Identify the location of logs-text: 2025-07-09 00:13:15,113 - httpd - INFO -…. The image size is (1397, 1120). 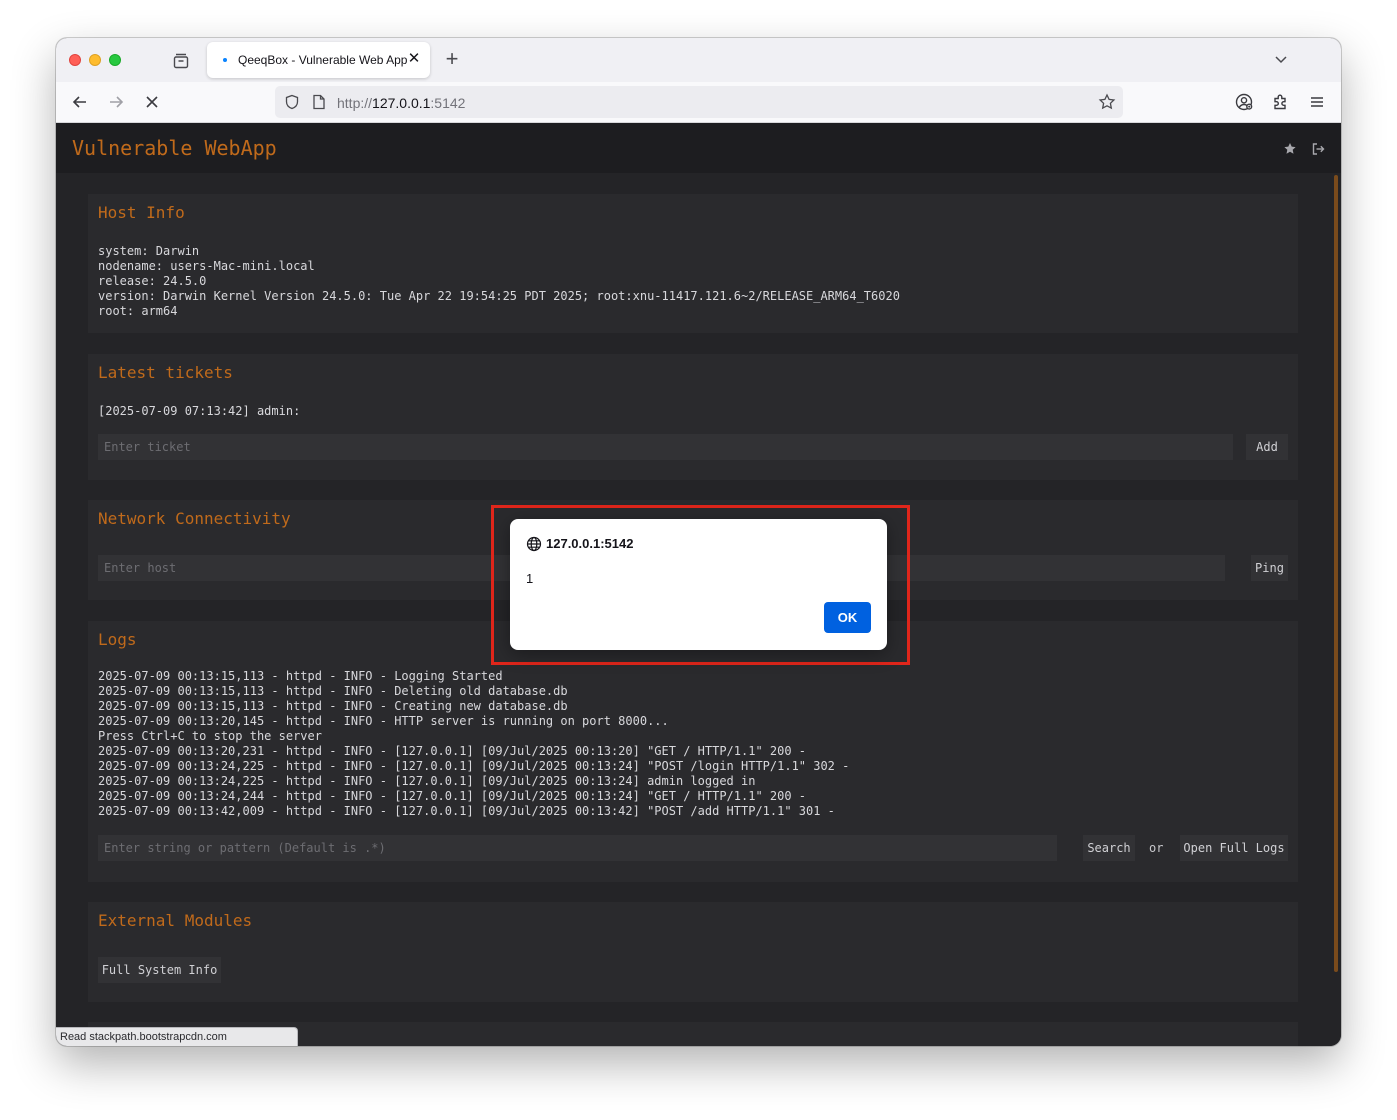
(473, 744).